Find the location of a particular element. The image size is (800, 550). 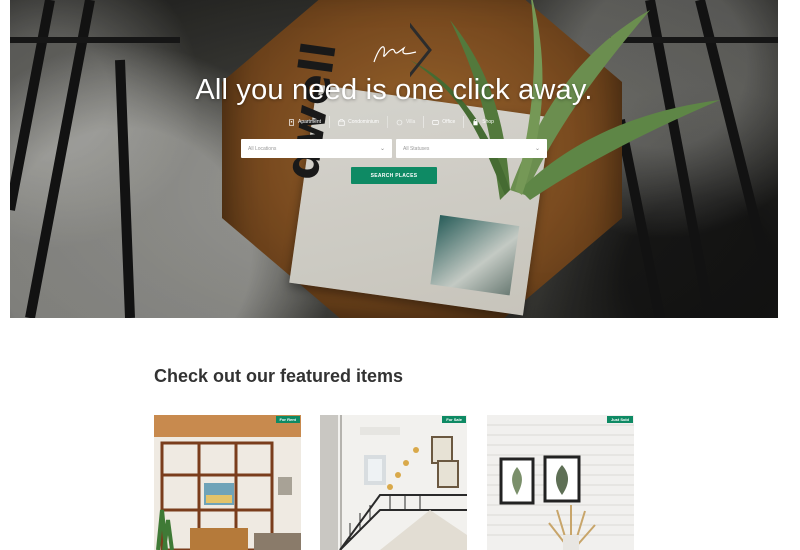

status-badge: For Rent is located at coordinates (287, 419).